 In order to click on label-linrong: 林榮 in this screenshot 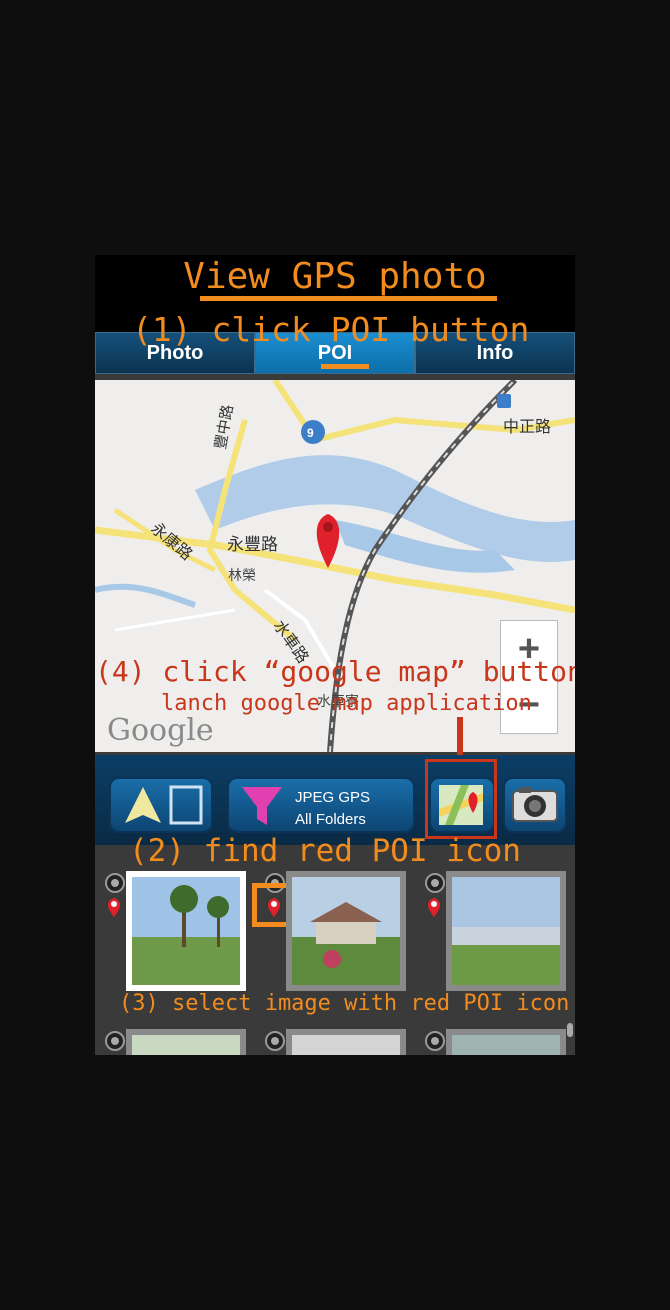, I will do `click(242, 576)`.